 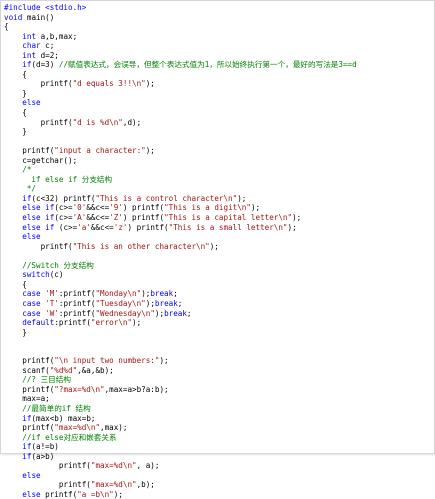 I want to click on code-string: 'z', so click(x=120, y=227).